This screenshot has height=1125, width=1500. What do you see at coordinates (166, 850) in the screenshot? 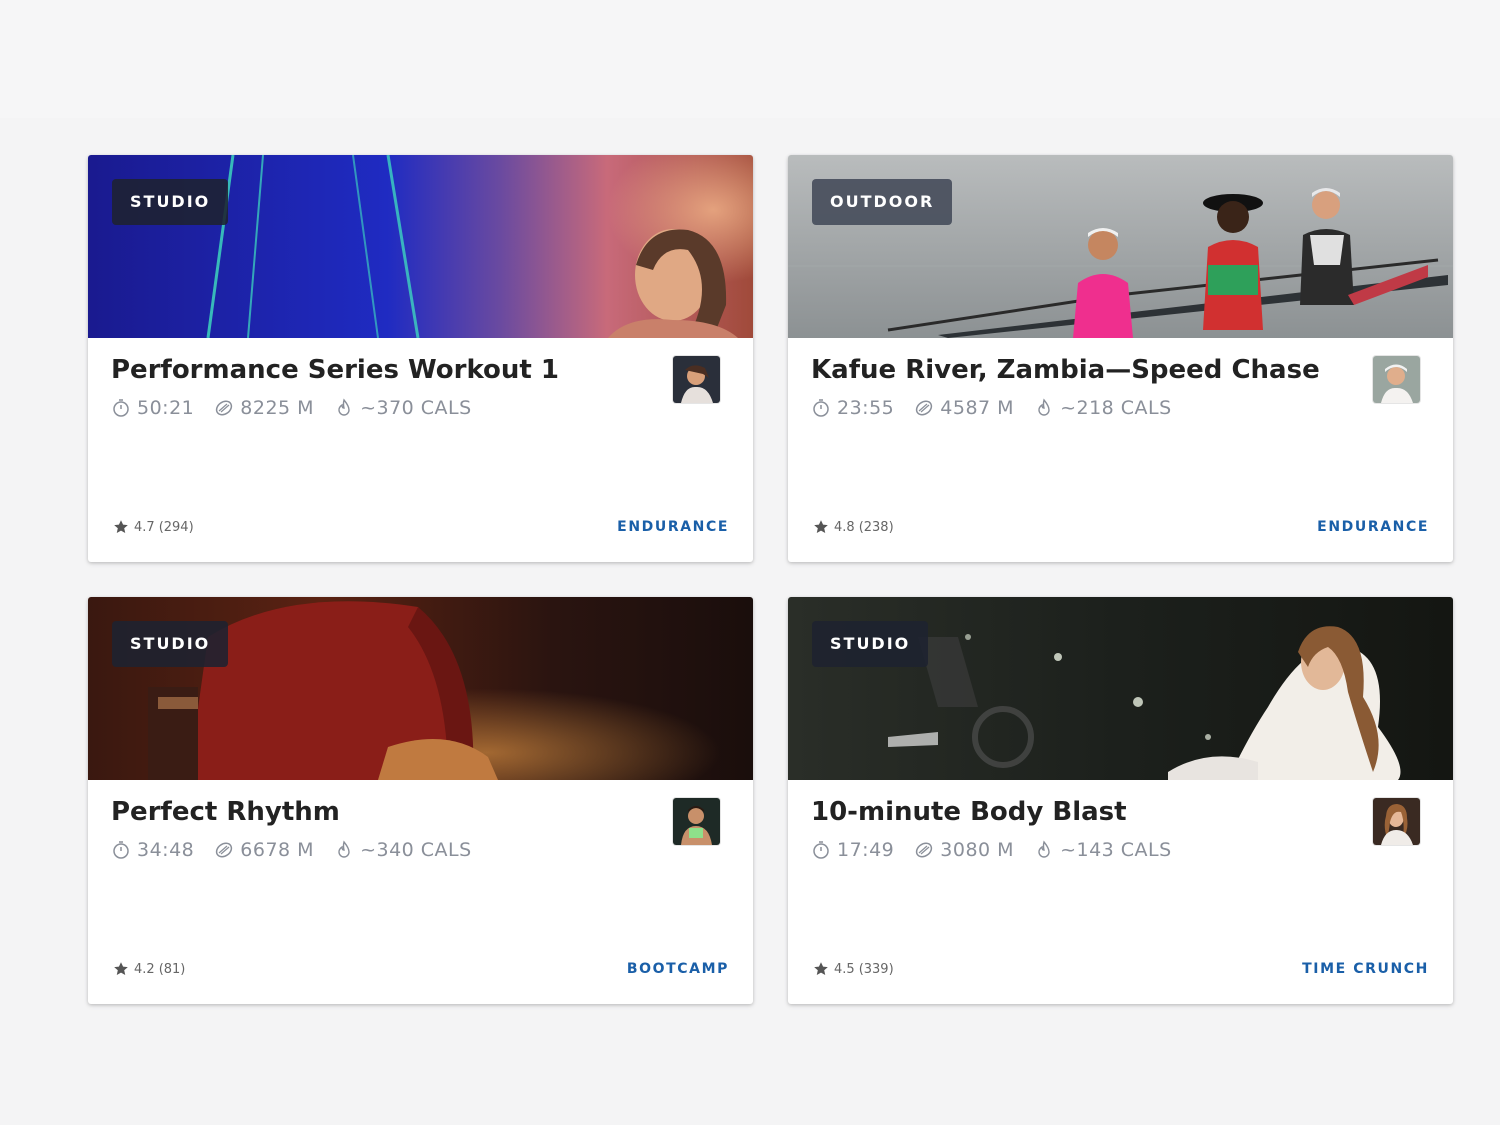
I see `duration-value: 34:48` at bounding box center [166, 850].